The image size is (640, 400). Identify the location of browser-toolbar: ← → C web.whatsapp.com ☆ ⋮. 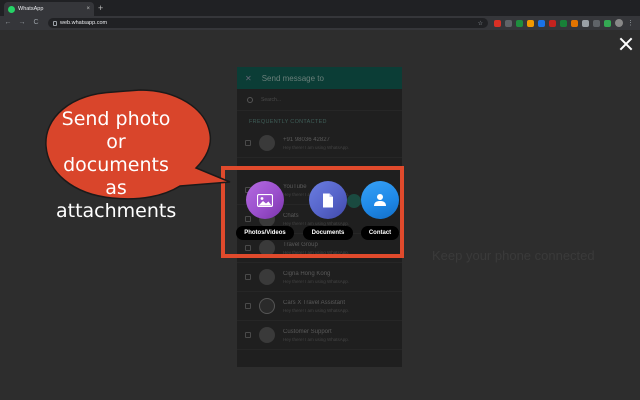
(320, 23).